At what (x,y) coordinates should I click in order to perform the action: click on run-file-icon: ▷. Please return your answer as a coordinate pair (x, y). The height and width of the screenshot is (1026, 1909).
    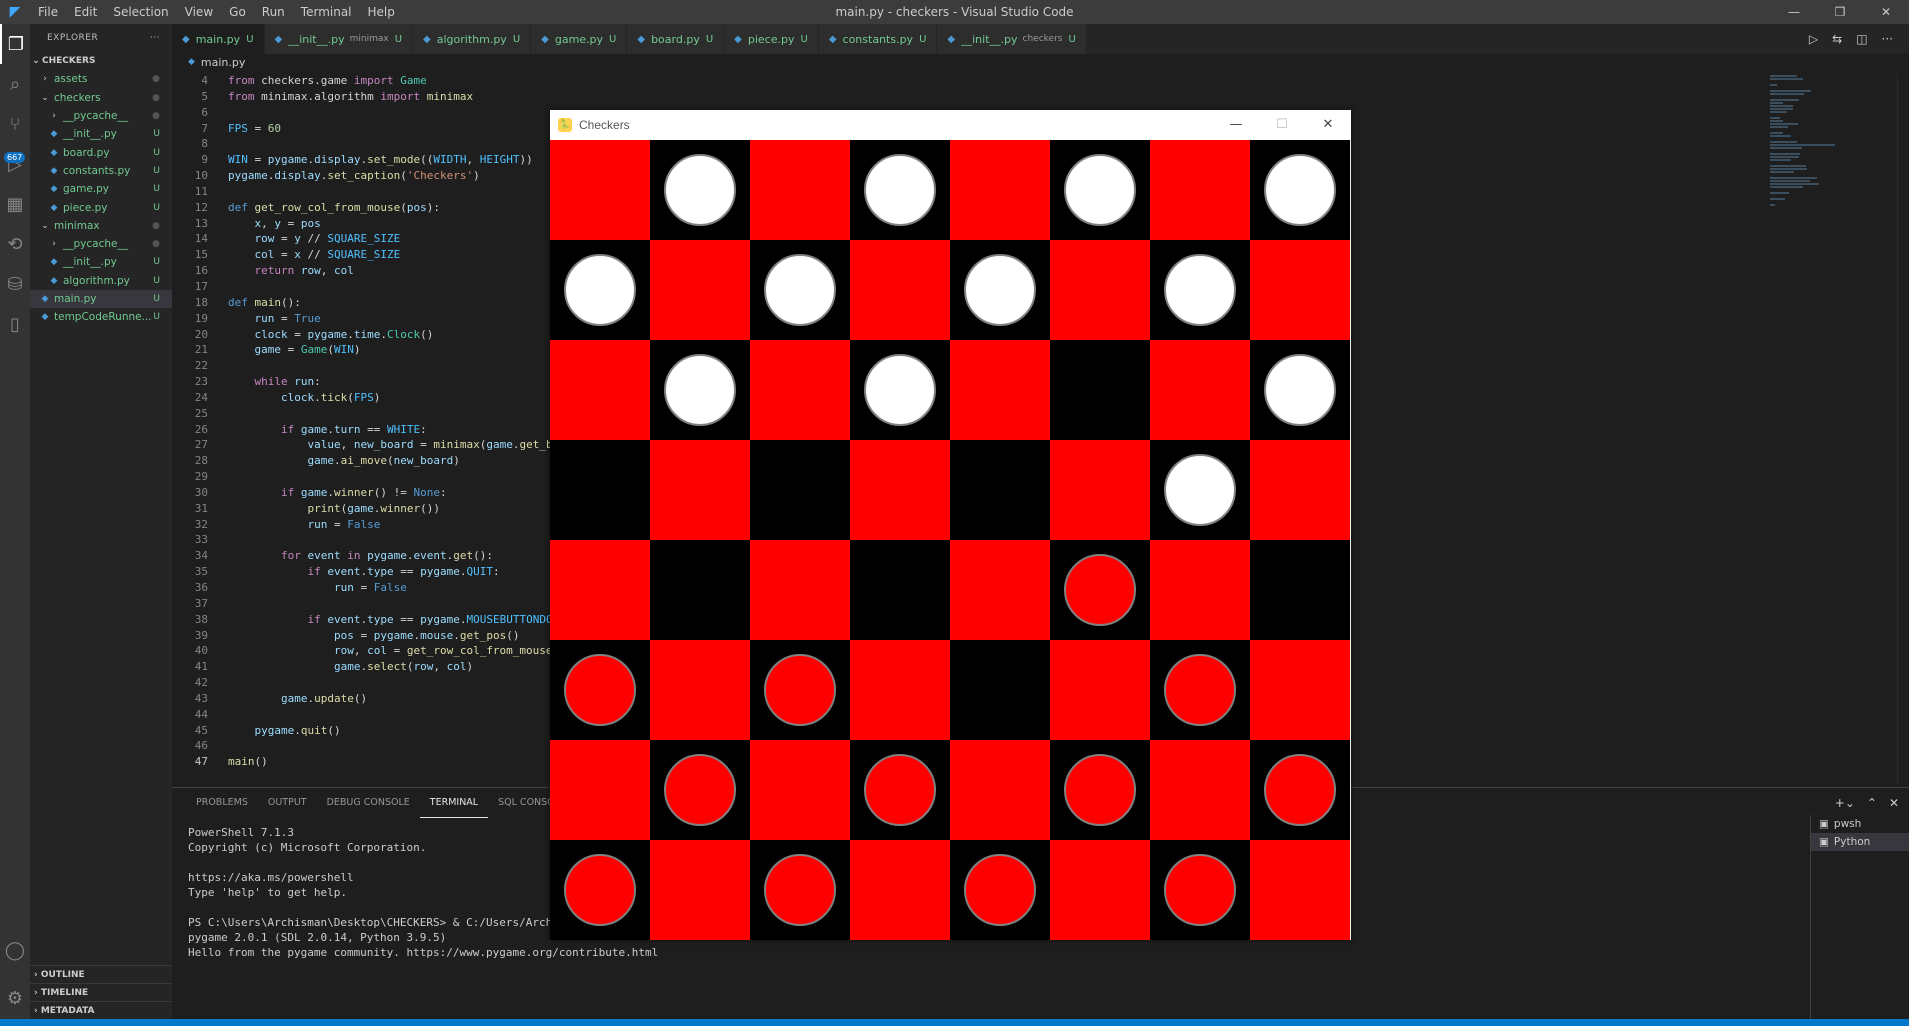
    Looking at the image, I should click on (1813, 39).